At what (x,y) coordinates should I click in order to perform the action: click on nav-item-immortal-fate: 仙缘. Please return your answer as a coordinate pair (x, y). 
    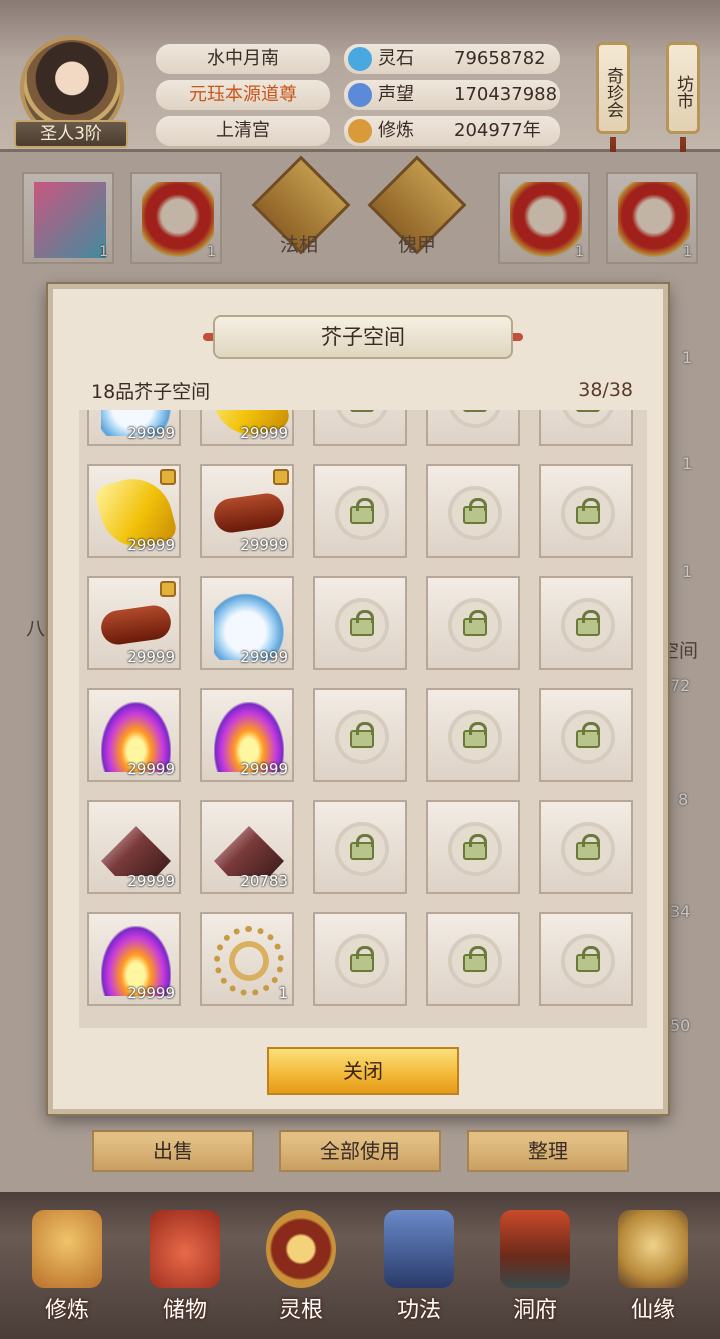
    Looking at the image, I should click on (653, 1270).